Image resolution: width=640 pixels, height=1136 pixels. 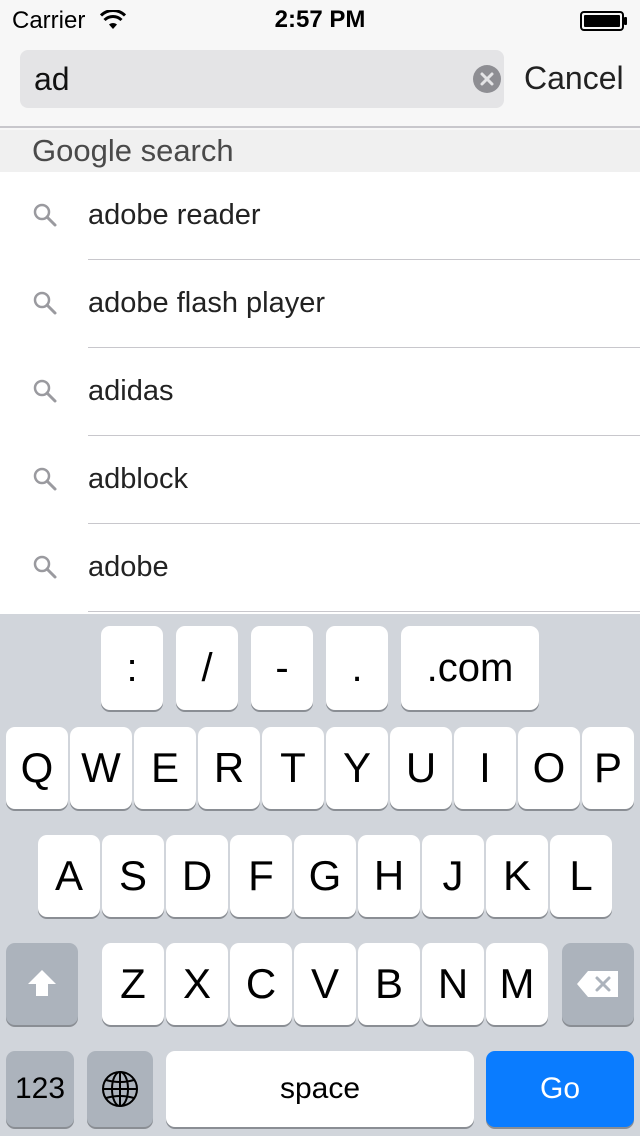 What do you see at coordinates (421, 768) in the screenshot?
I see `key-u: U` at bounding box center [421, 768].